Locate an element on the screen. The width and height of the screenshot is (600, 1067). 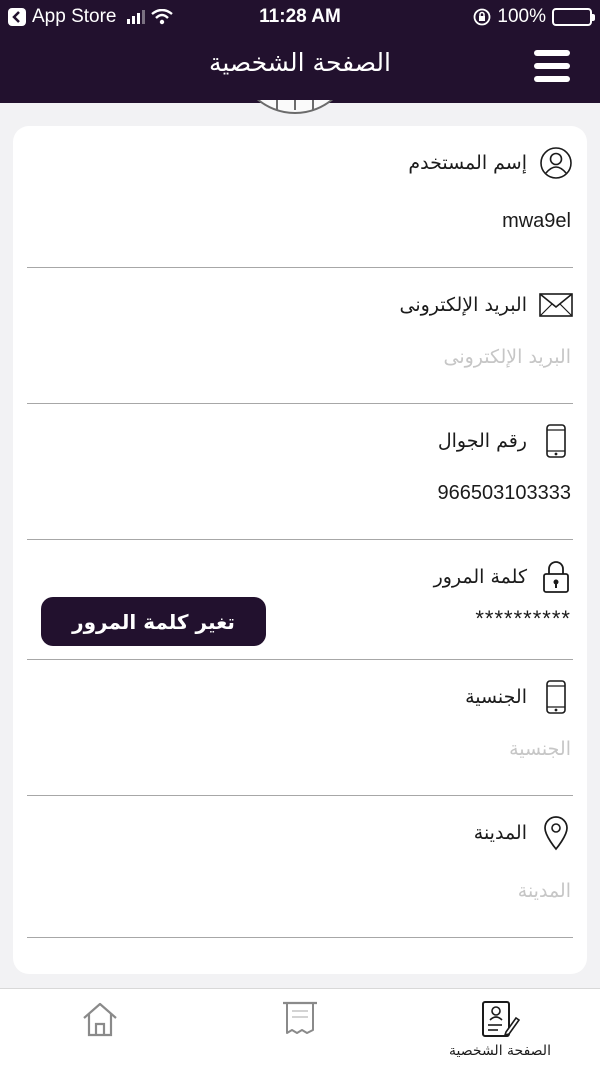
tab-bar: الصفحة الشخصية is located at coordinates (300, 1027).